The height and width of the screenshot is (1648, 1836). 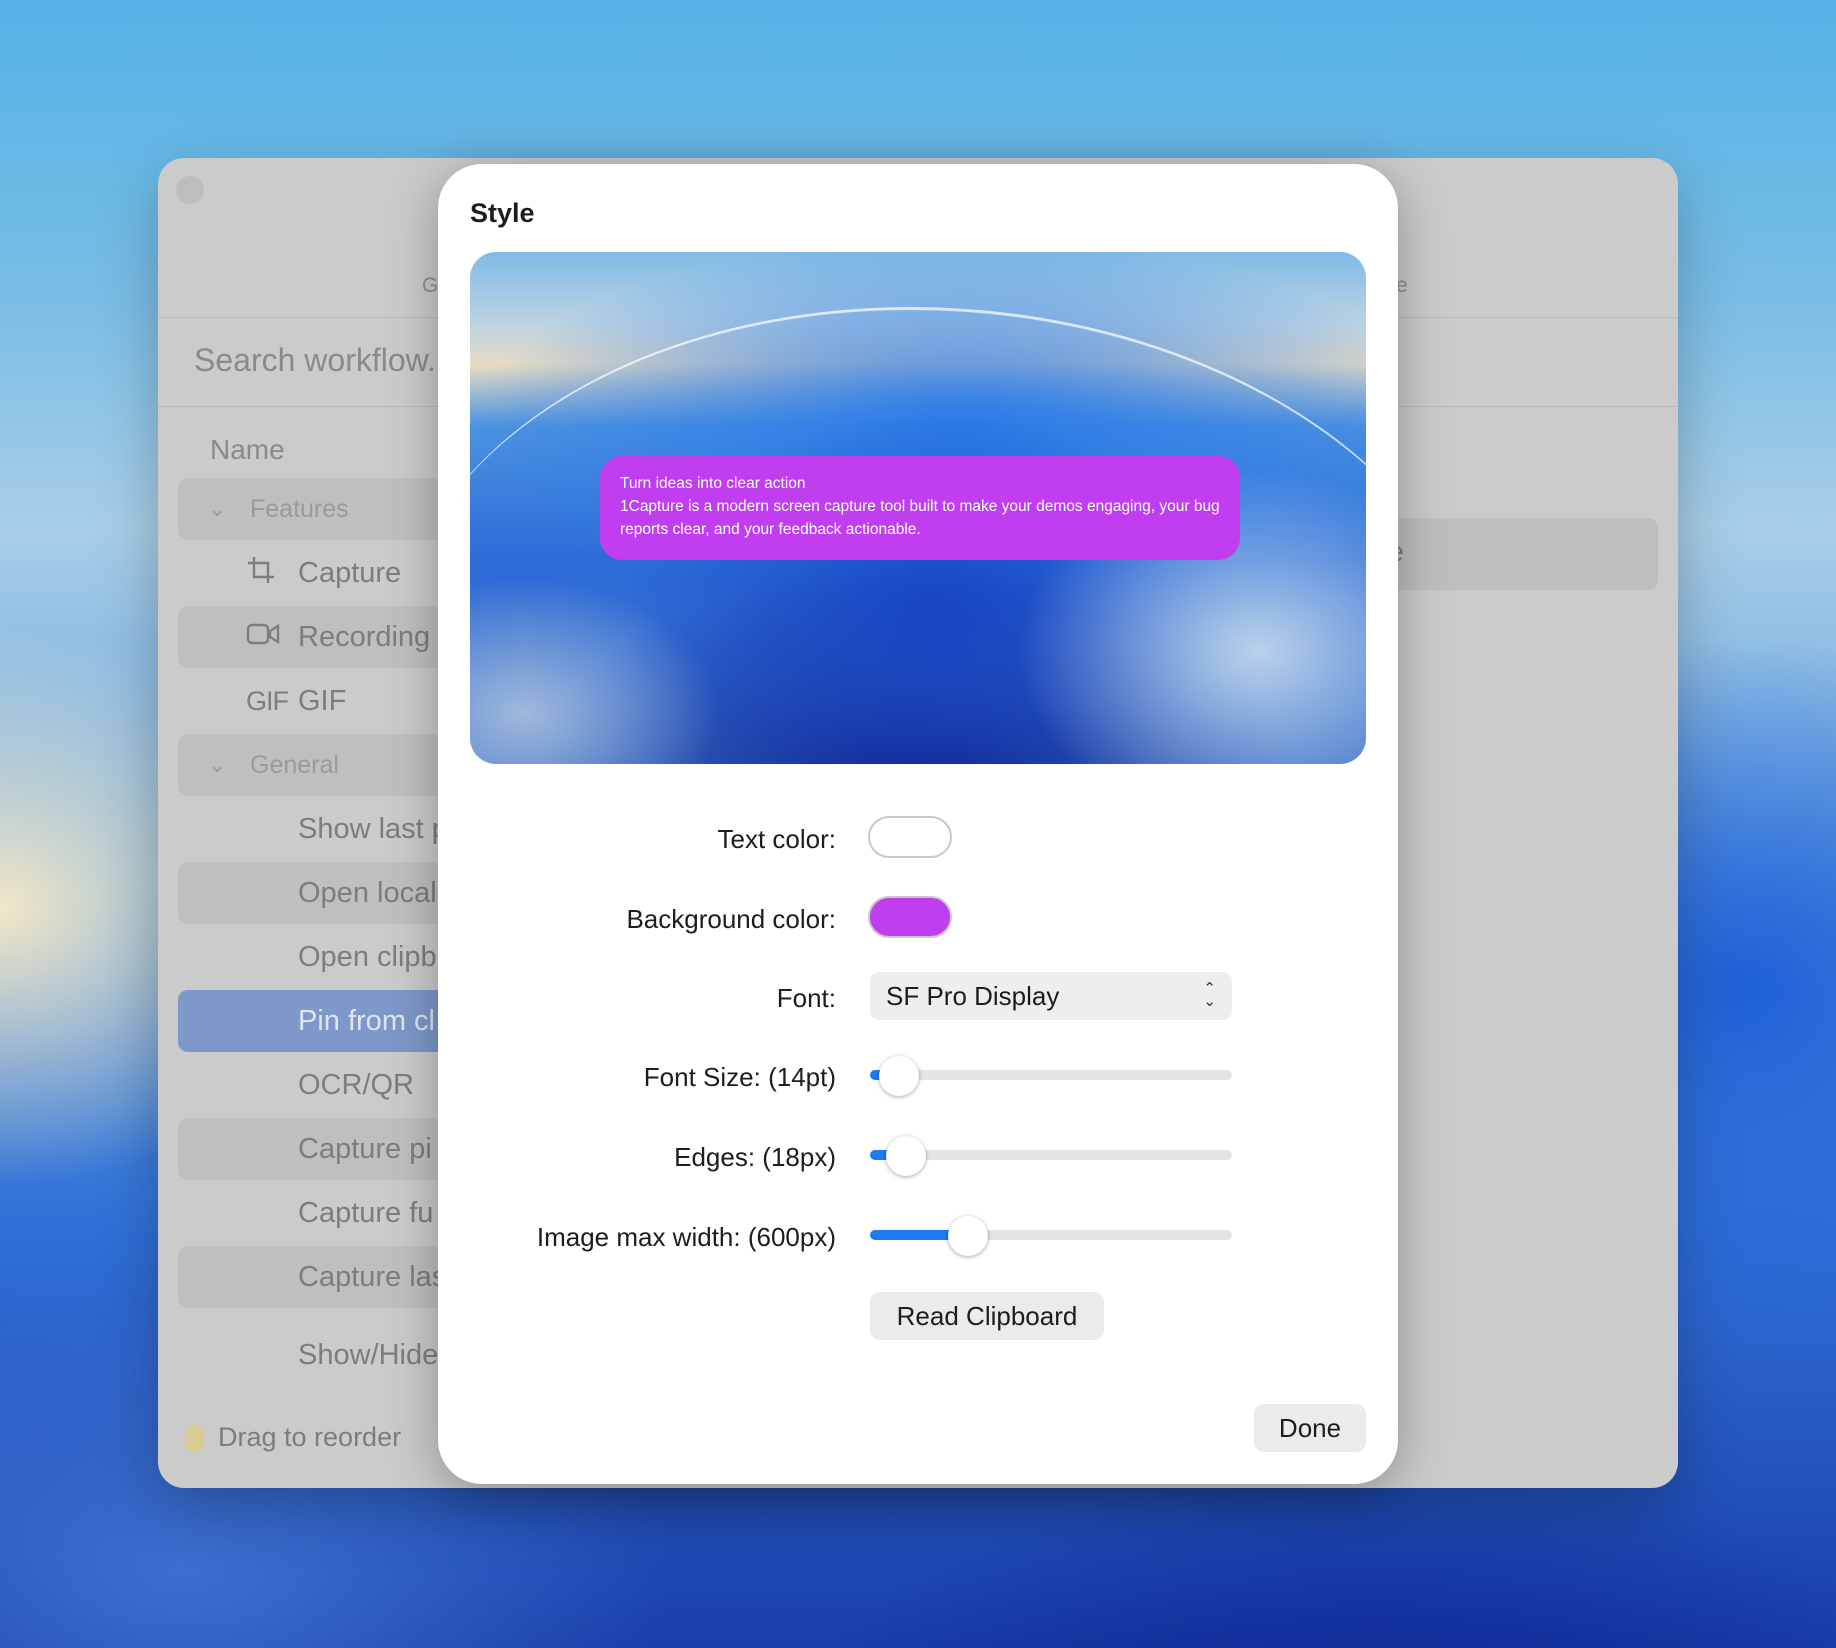 I want to click on detail-item: yle, so click(x=1508, y=554).